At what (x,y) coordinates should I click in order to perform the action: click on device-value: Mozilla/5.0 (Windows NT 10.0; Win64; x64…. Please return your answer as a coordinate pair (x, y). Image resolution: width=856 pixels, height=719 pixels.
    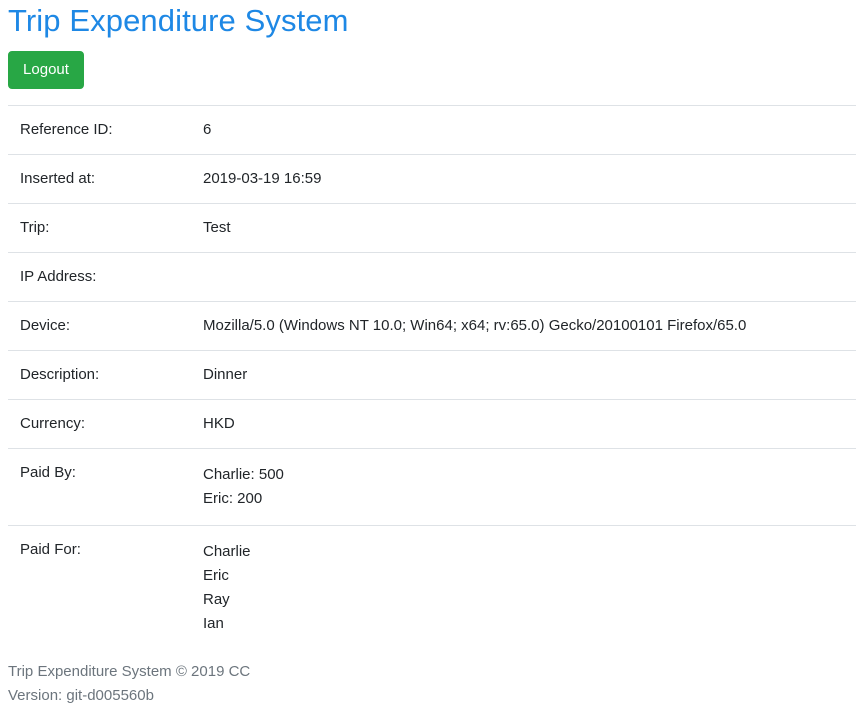
    Looking at the image, I should click on (523, 326).